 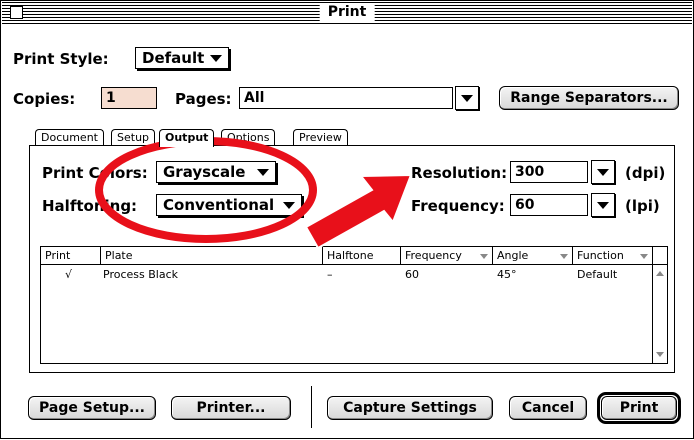 What do you see at coordinates (204, 172) in the screenshot?
I see `print-colors-value: Grayscale` at bounding box center [204, 172].